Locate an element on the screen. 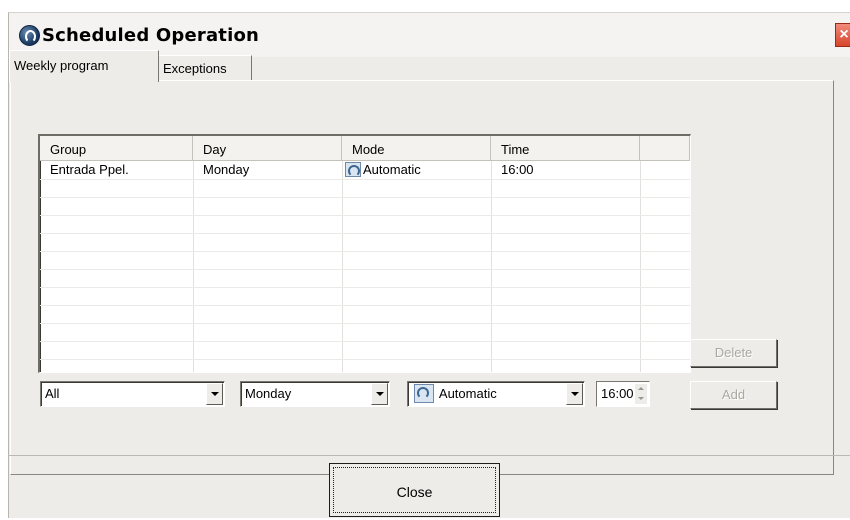 Image resolution: width=850 pixels, height=520 pixels. tab-exceptions: Exceptions is located at coordinates (205, 68).